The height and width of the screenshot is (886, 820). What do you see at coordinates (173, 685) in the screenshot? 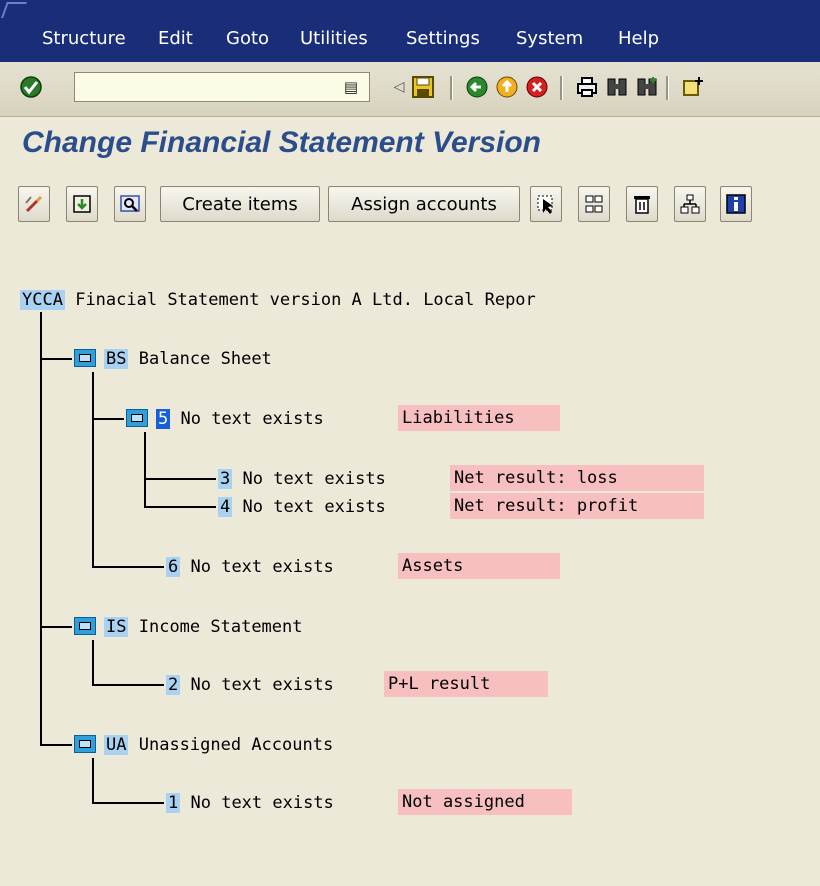
I see `node-key: 2` at bounding box center [173, 685].